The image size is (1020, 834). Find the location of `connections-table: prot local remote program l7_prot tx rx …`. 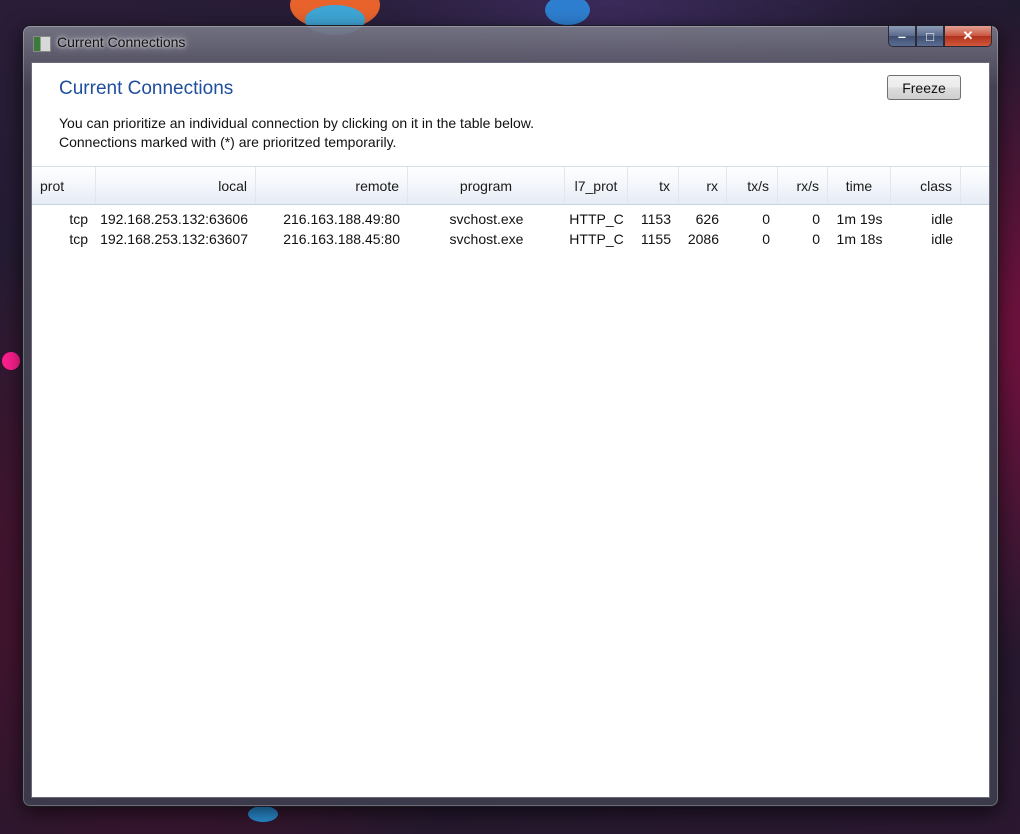

connections-table: prot local remote program l7_prot tx rx … is located at coordinates (510, 207).